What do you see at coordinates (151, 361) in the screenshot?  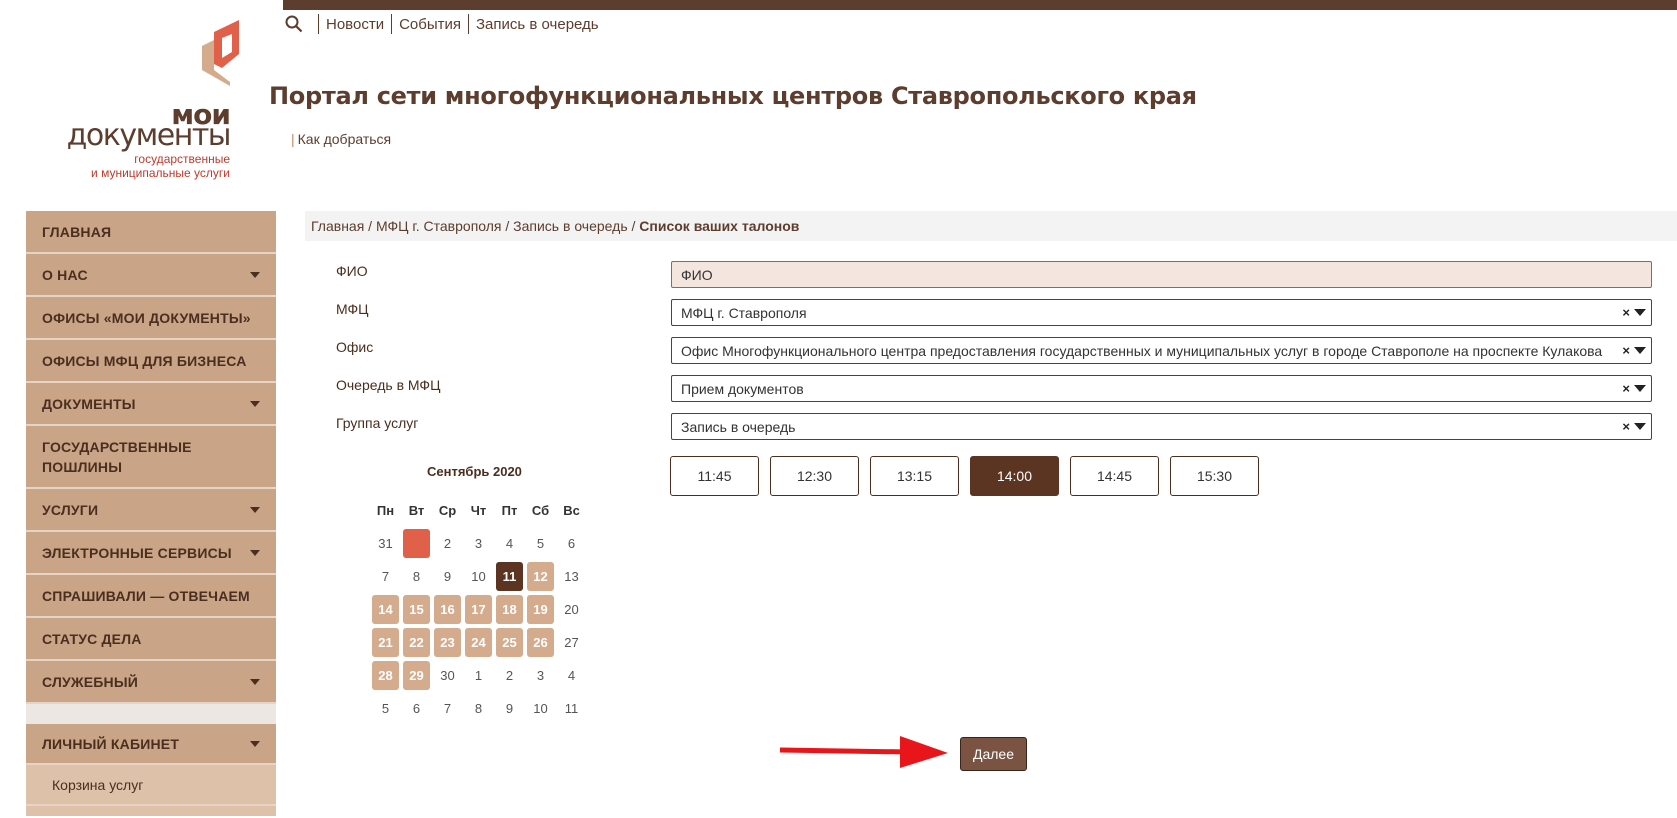 I see `sidebar-item-business-offices: ОФИСЫ МФЦ ДЛЯ БИЗНЕСА` at bounding box center [151, 361].